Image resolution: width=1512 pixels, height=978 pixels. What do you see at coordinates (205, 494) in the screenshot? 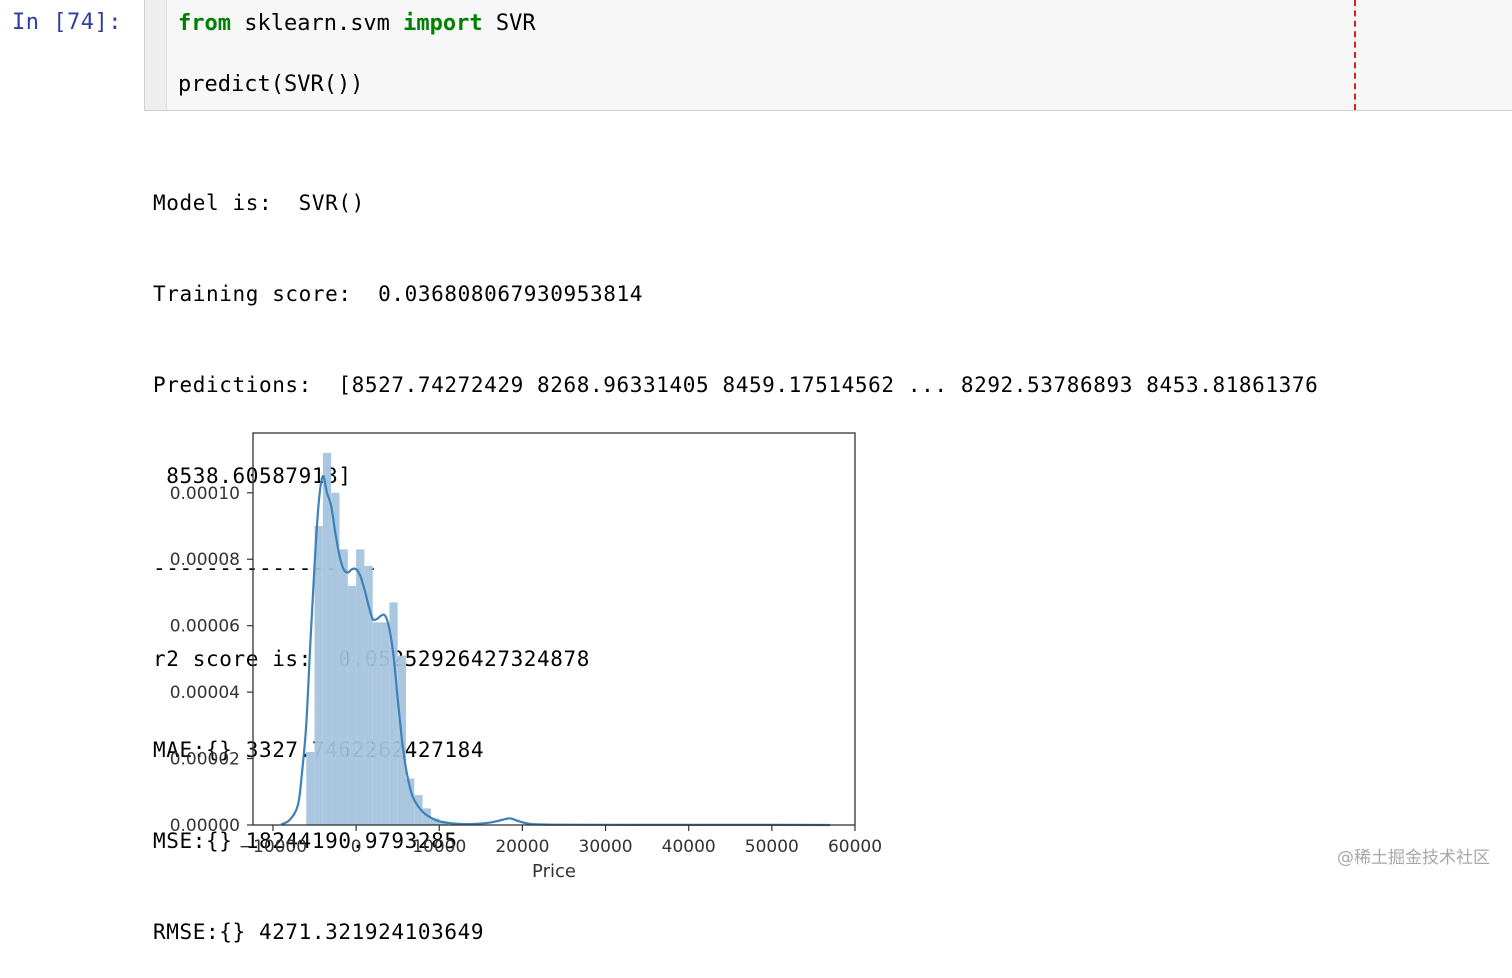
I see `y-tick-label: 0.00010` at bounding box center [205, 494].